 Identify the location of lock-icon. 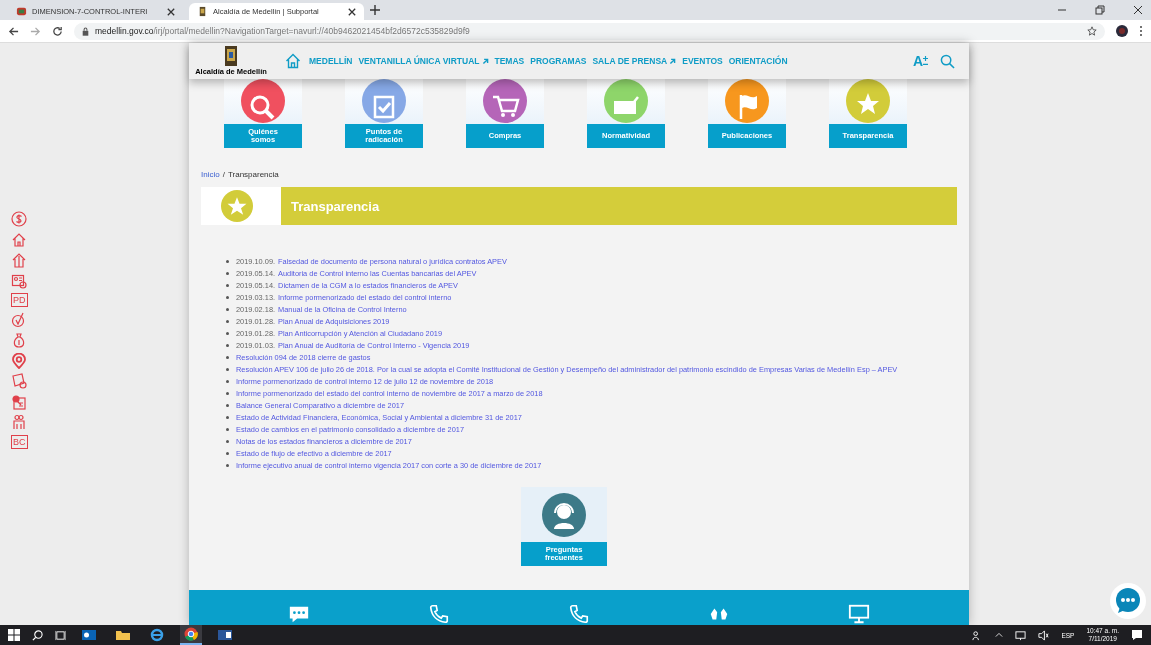
(85, 31).